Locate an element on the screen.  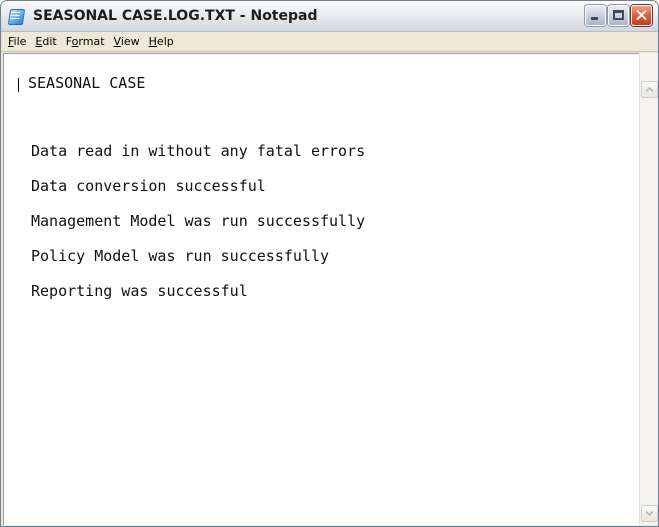
menu-help: Help is located at coordinates (163, 41).